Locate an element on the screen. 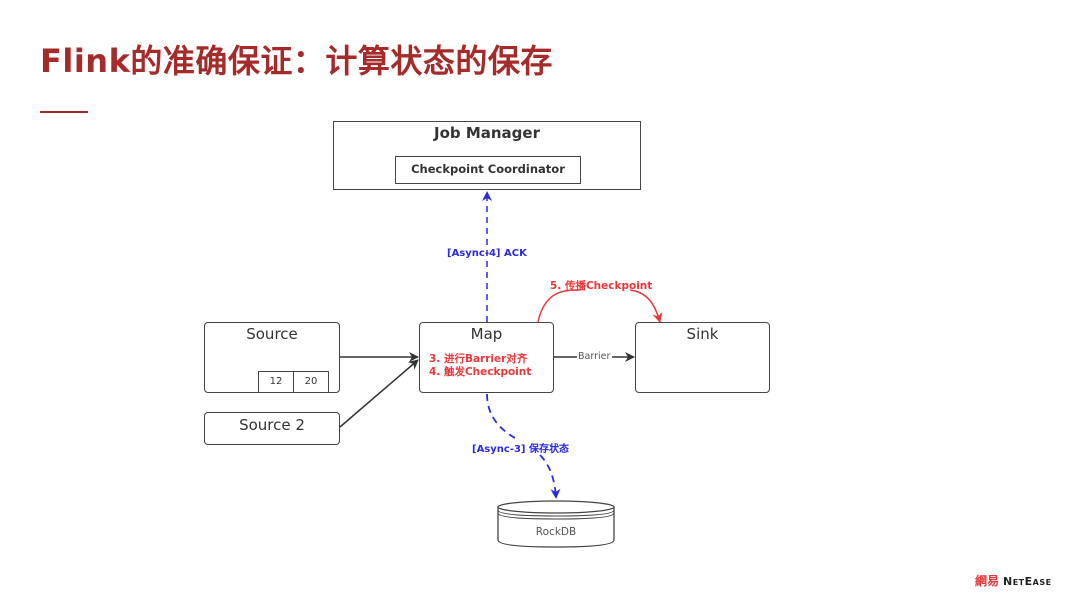  logo-cn: 網易 is located at coordinates (987, 581).